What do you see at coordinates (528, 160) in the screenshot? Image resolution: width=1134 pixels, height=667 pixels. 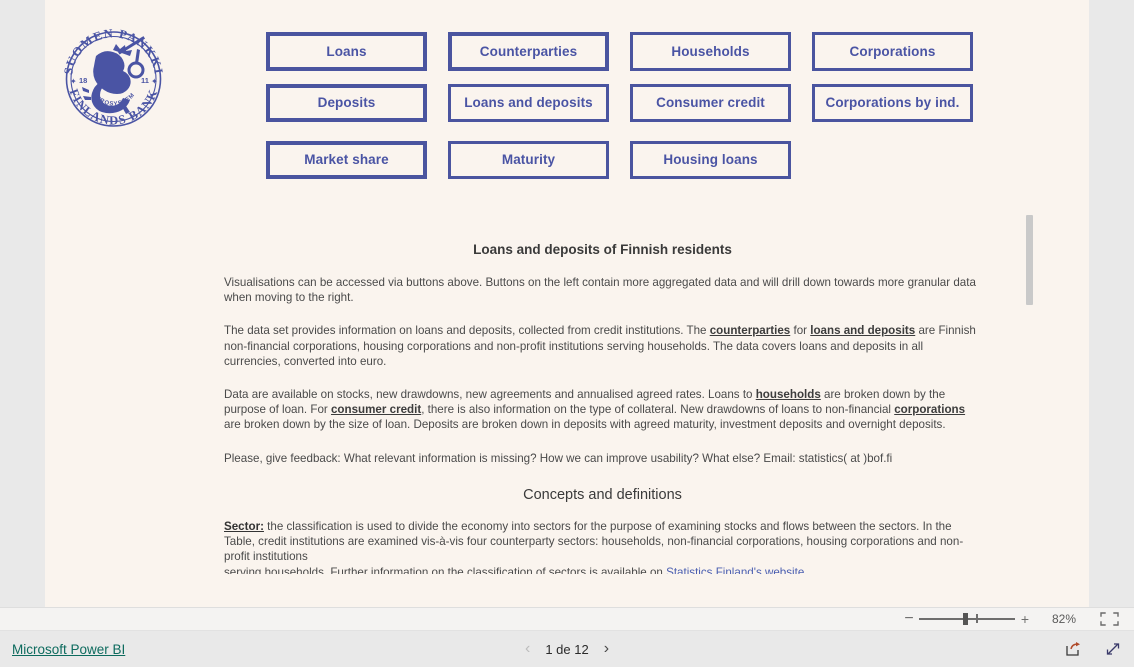 I see `nav-button-maturity: Maturity` at bounding box center [528, 160].